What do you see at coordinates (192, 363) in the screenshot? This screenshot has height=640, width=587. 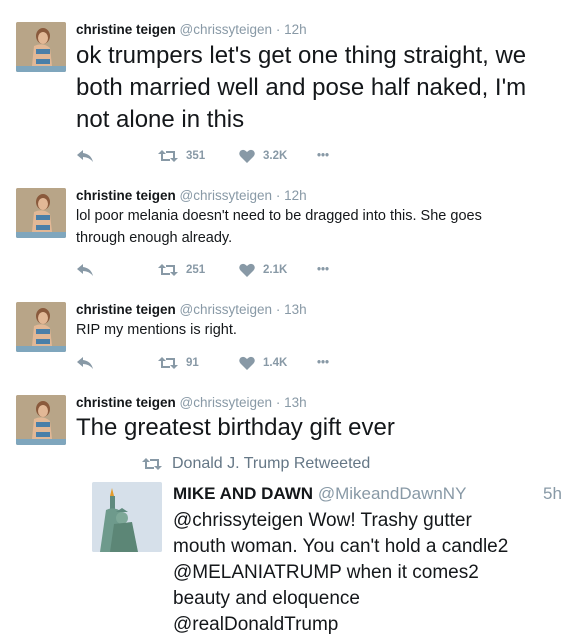 I see `retweet-count: 91` at bounding box center [192, 363].